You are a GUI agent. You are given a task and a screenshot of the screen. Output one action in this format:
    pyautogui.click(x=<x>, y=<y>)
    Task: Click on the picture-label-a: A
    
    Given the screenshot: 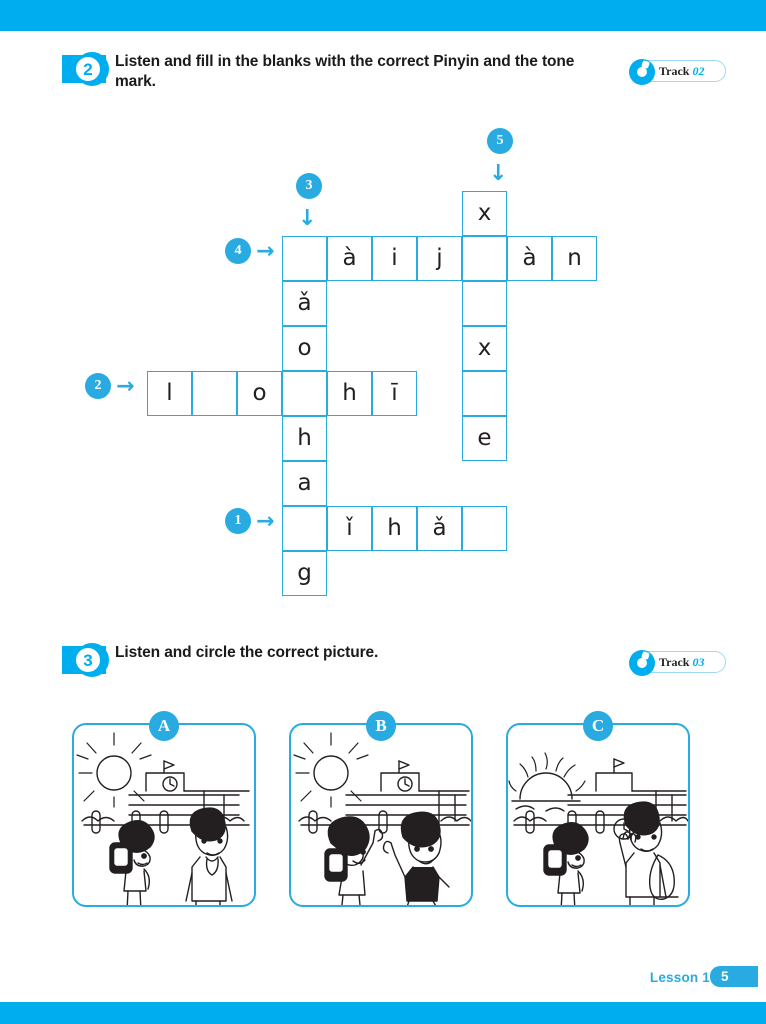 What is the action you would take?
    pyautogui.click(x=164, y=726)
    